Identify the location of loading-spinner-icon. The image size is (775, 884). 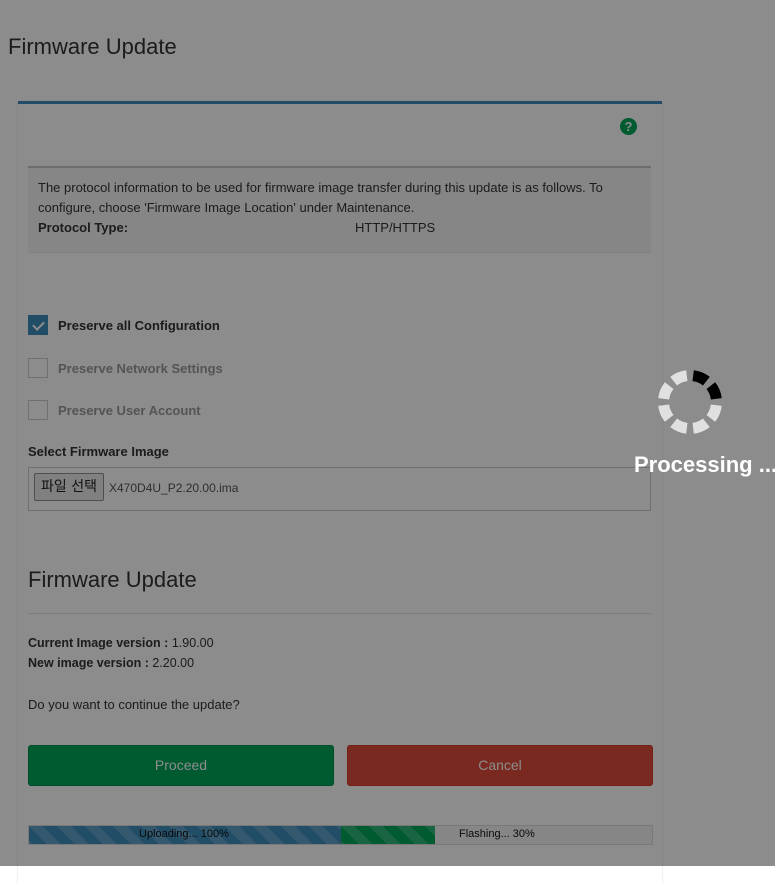
(690, 402).